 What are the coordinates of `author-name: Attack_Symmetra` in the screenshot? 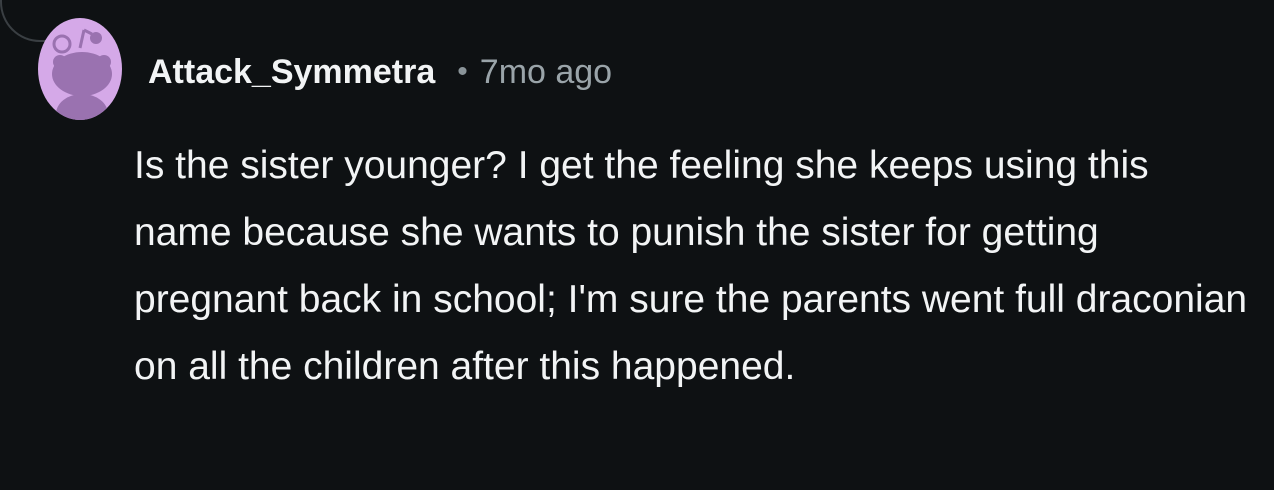 It's located at (291, 72).